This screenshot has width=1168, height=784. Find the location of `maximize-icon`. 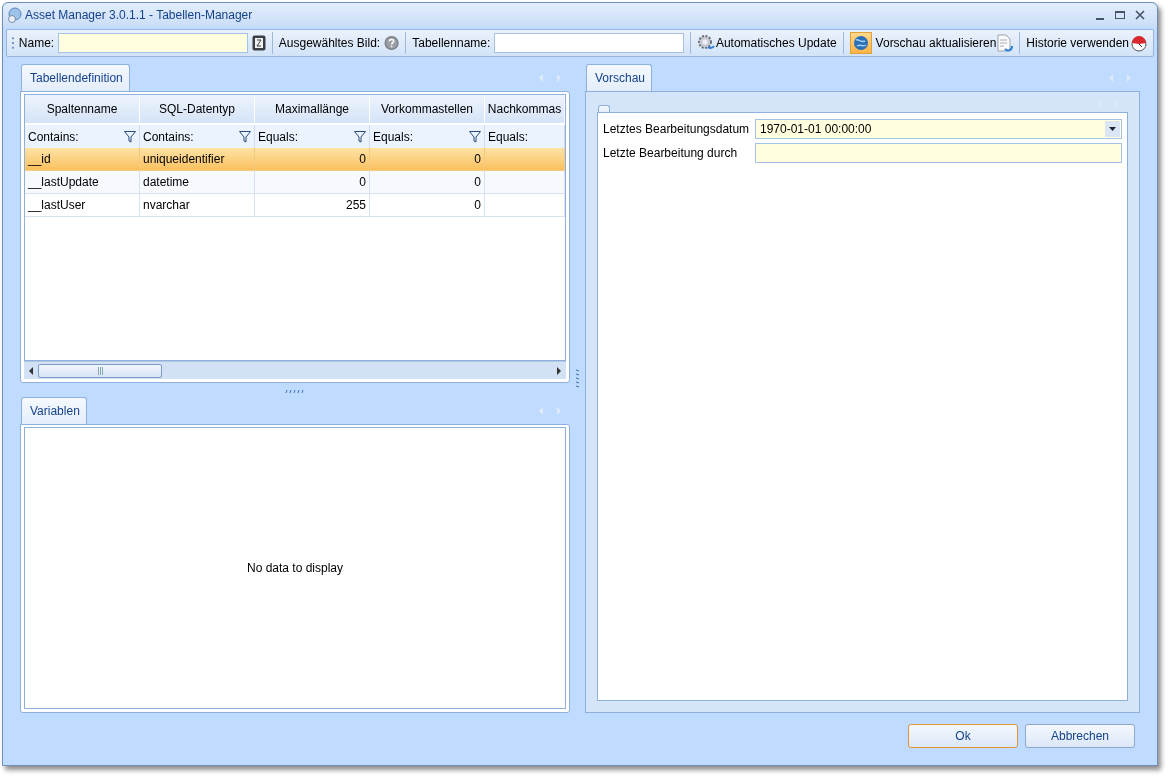

maximize-icon is located at coordinates (1120, 15).